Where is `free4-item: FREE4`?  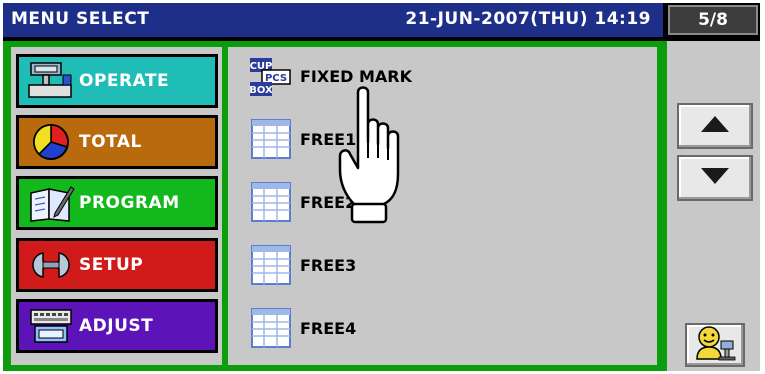 free4-item: FREE4 is located at coordinates (301, 328).